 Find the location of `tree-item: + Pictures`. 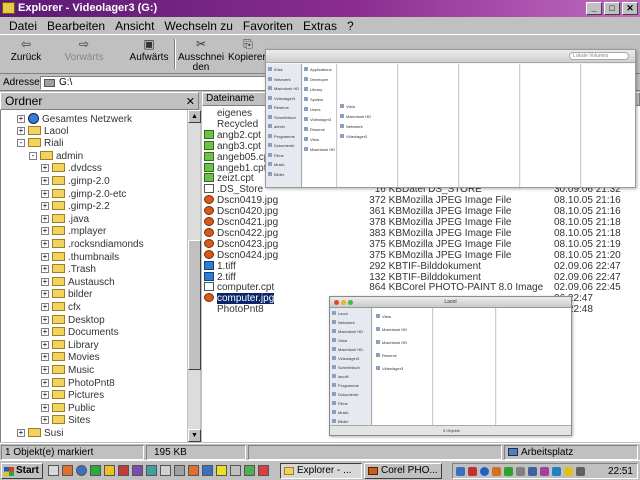

tree-item: + Pictures is located at coordinates (72, 396).